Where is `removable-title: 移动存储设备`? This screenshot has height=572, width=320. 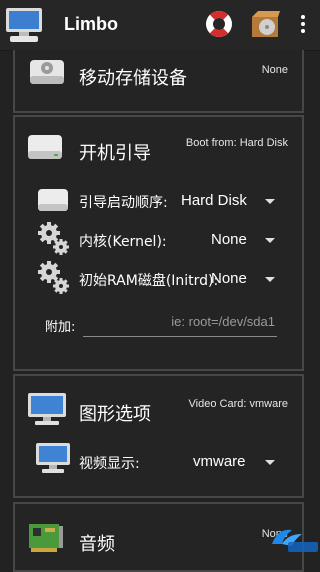
removable-title: 移动存储设备 is located at coordinates (133, 78).